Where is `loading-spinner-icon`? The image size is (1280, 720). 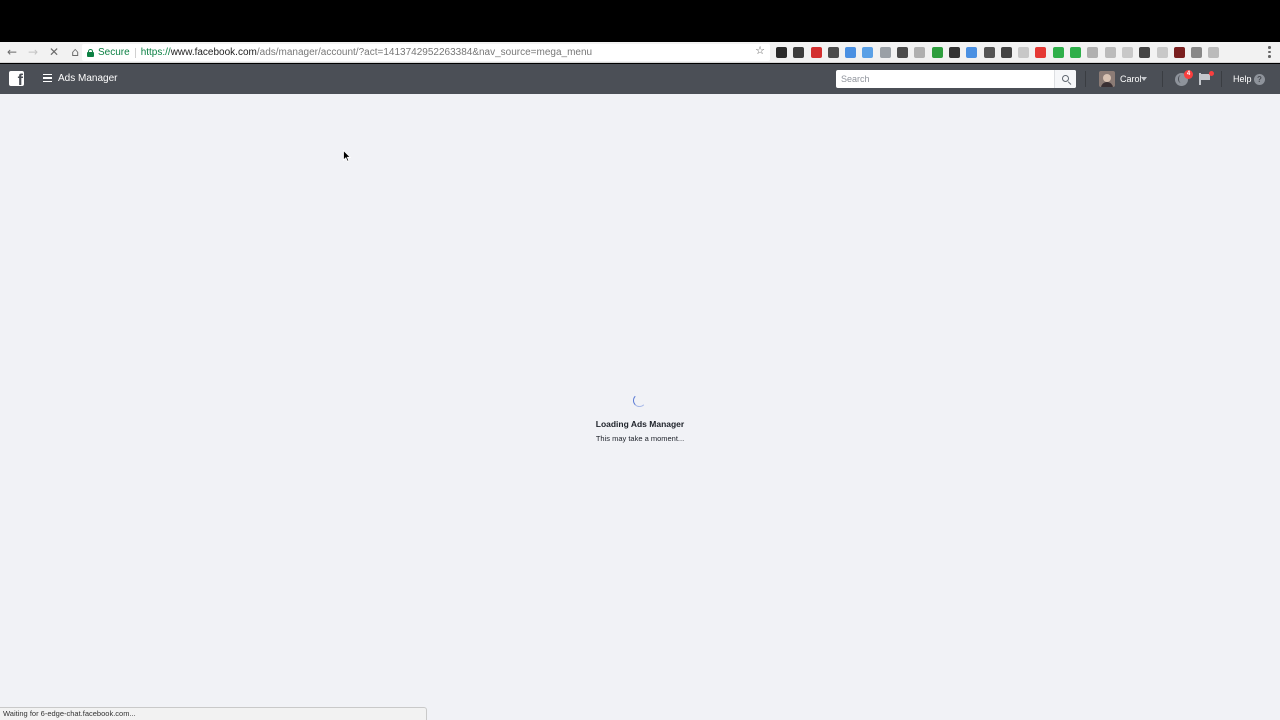
loading-spinner-icon is located at coordinates (639, 400).